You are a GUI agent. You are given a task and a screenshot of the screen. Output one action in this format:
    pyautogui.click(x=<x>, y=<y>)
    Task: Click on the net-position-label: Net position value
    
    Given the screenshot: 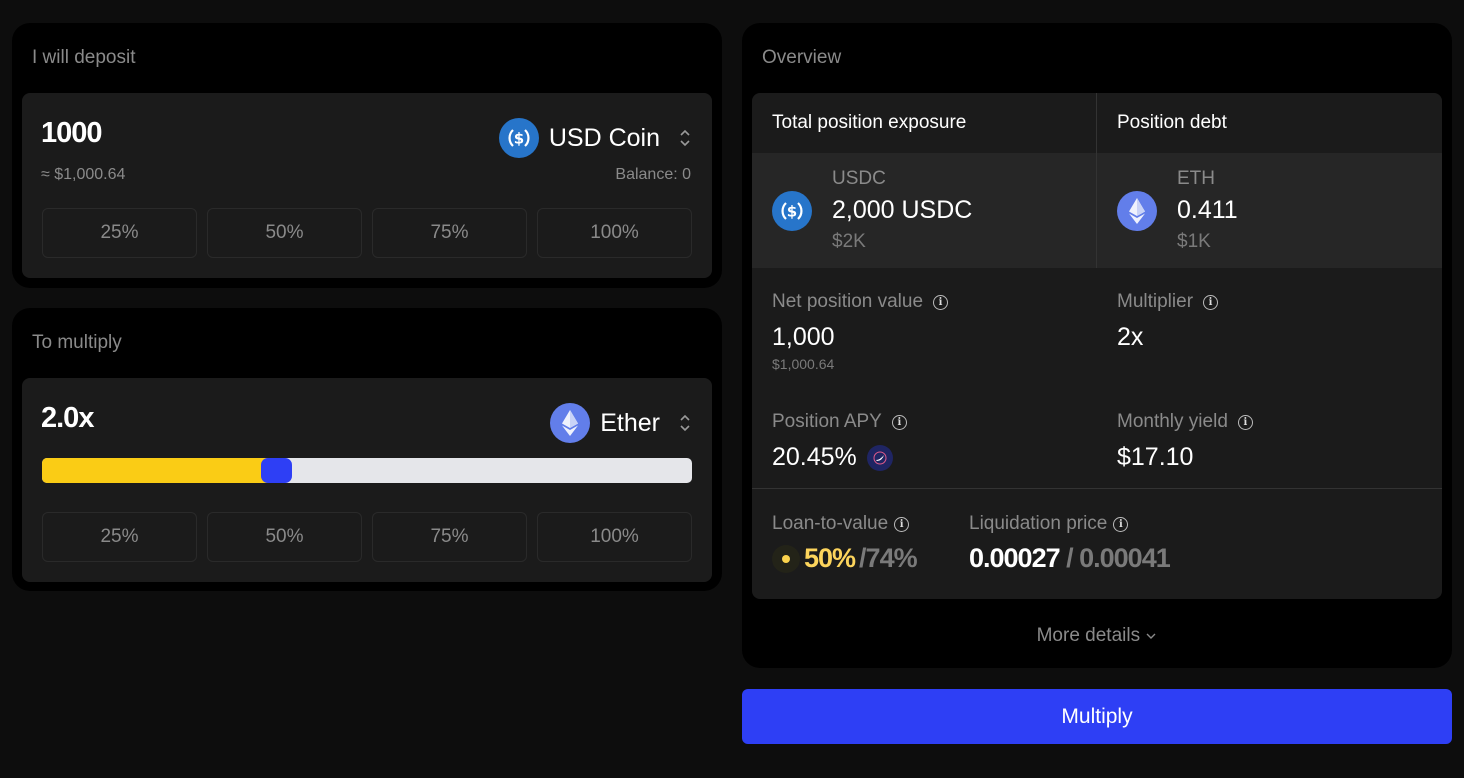 What is the action you would take?
    pyautogui.click(x=848, y=301)
    